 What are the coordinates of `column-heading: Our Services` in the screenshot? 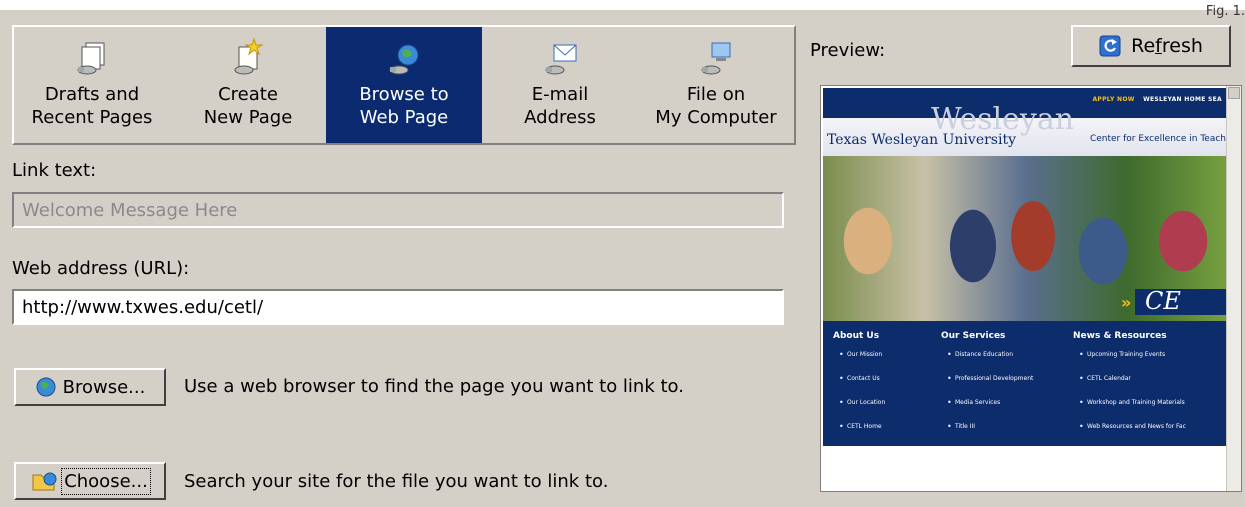 It's located at (973, 336).